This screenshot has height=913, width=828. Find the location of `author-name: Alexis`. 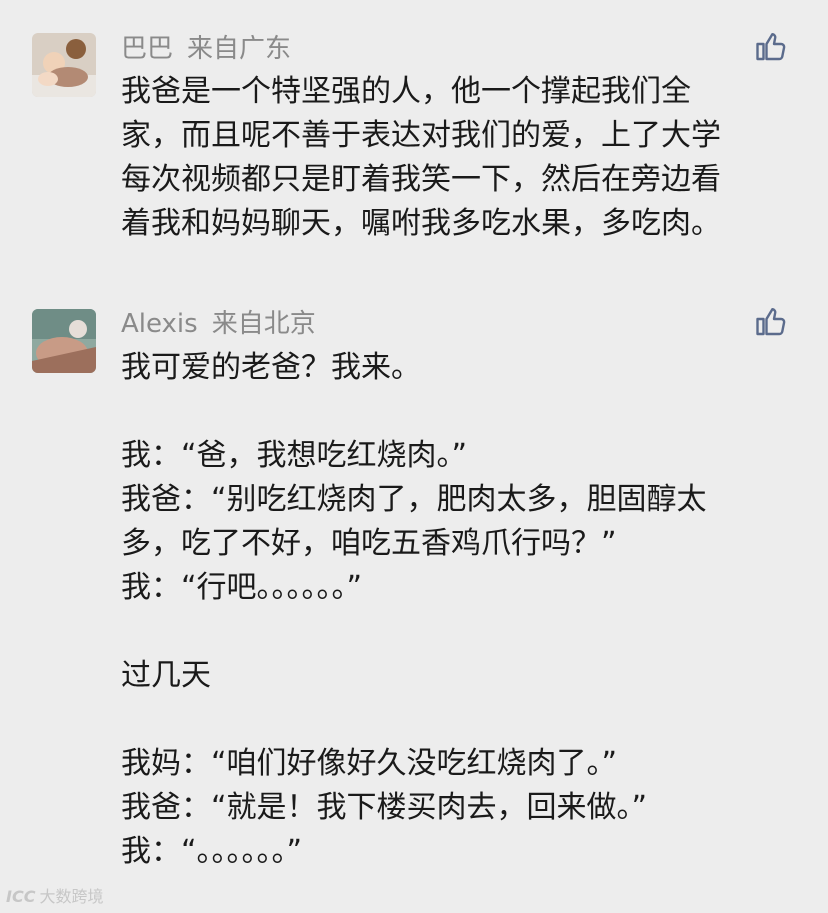

author-name: Alexis is located at coordinates (159, 324).